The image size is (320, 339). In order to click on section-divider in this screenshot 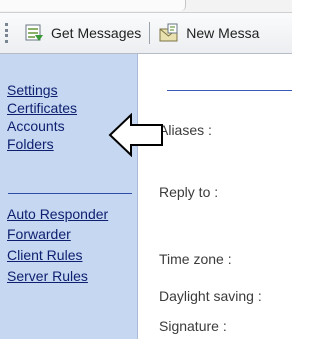, I will do `click(229, 90)`.